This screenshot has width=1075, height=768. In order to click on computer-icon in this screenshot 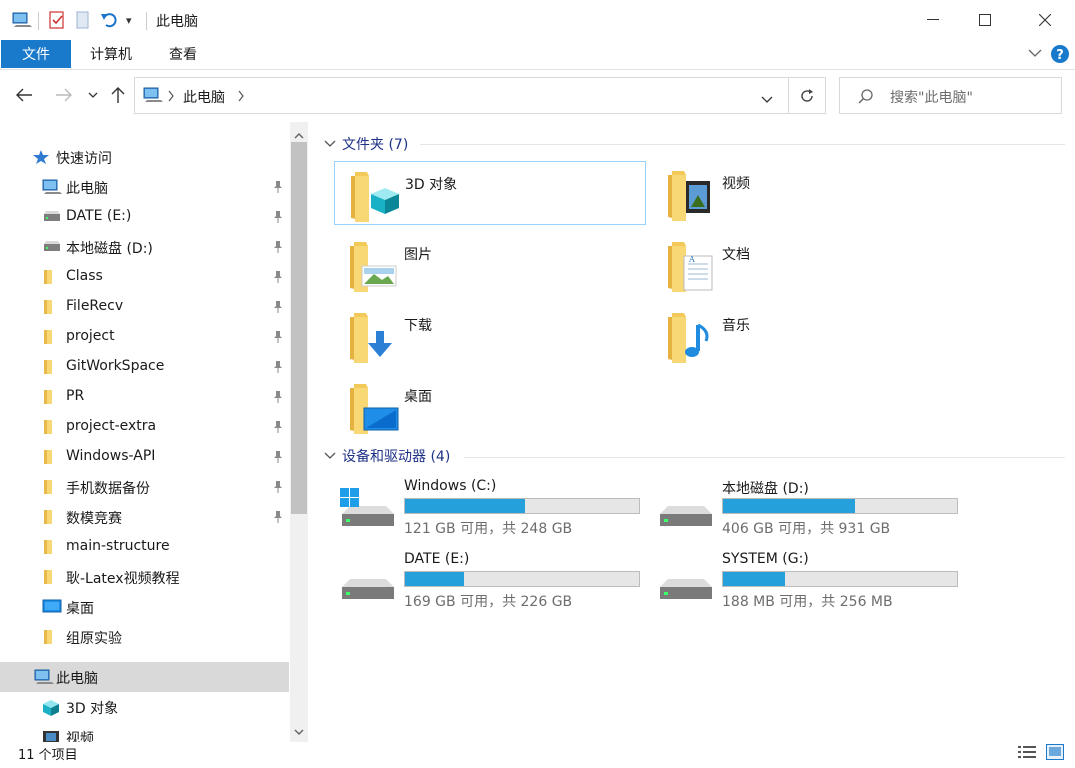, I will do `click(22, 20)`.